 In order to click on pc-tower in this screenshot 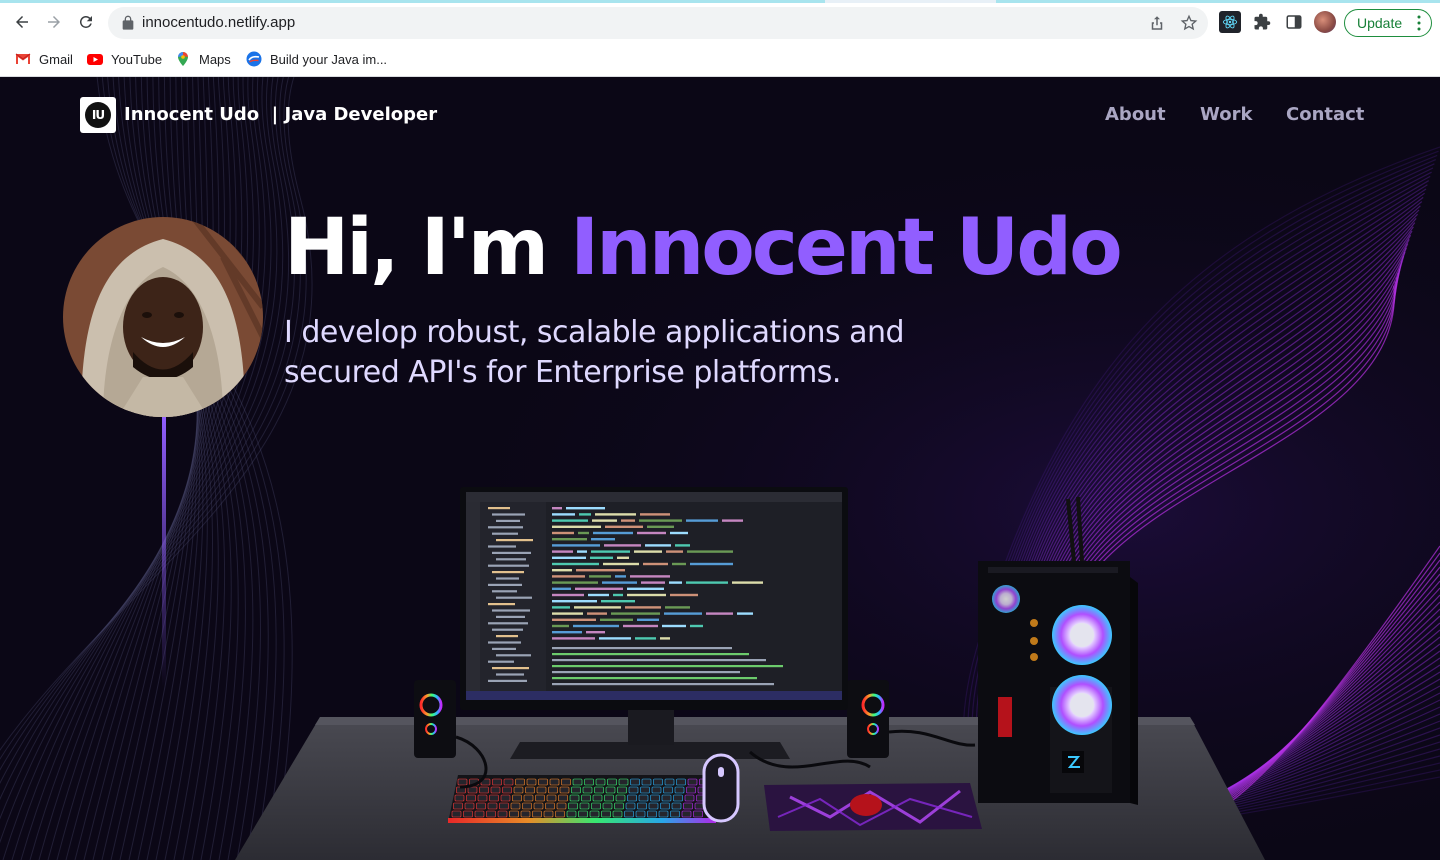, I will do `click(1058, 650)`.